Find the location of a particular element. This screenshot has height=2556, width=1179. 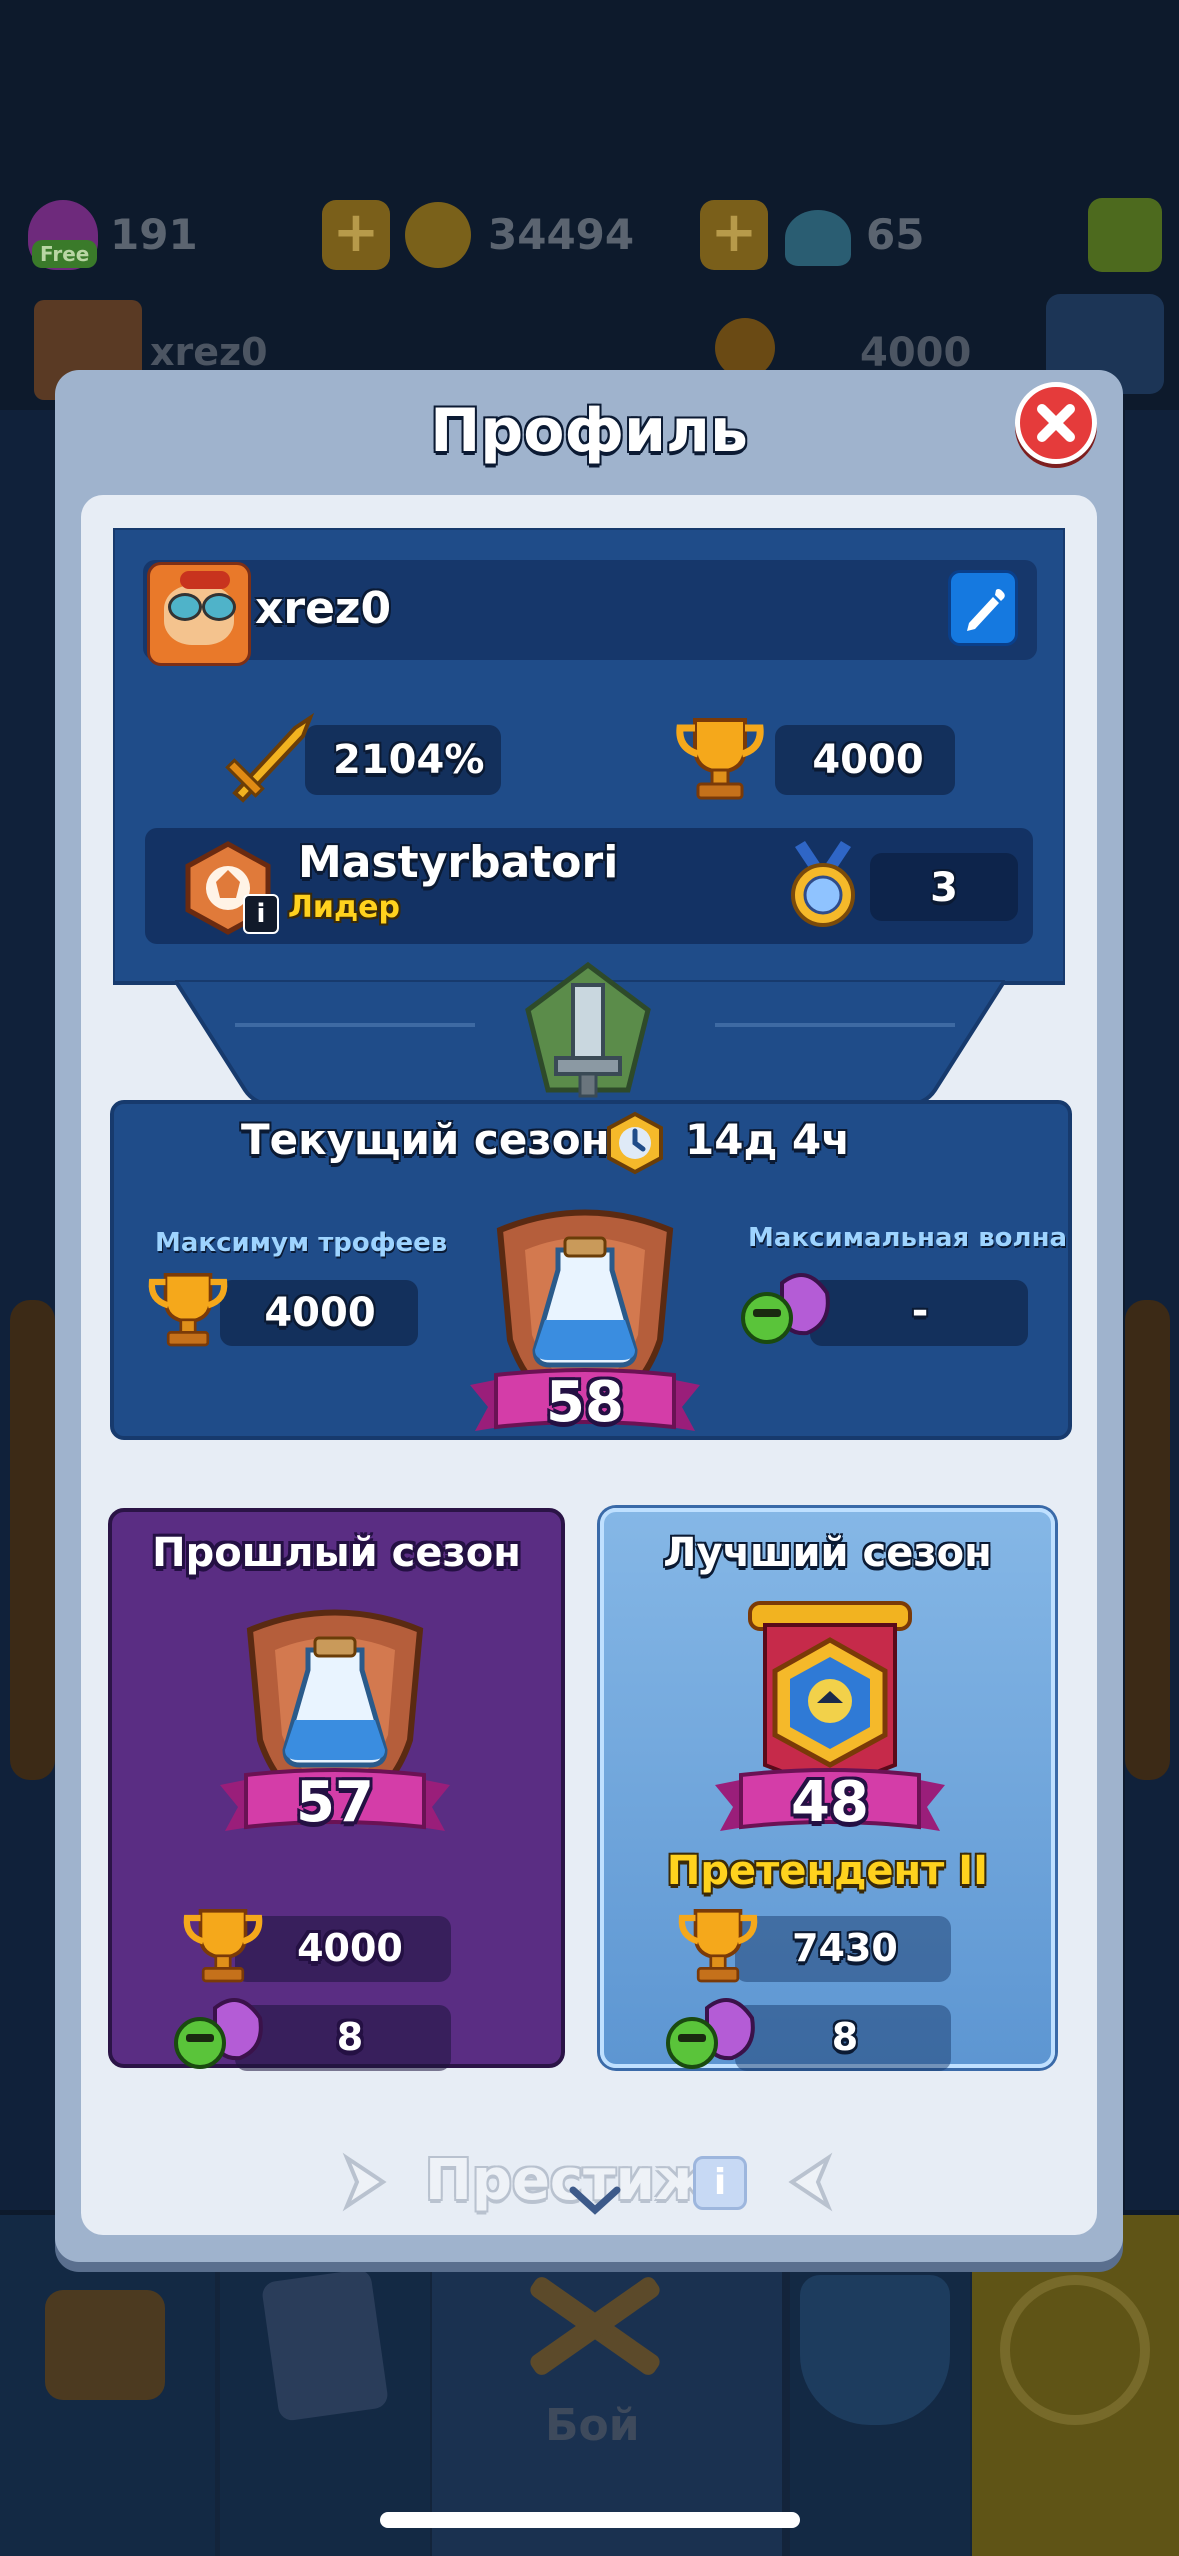

pencil-icon is located at coordinates (986, 610).